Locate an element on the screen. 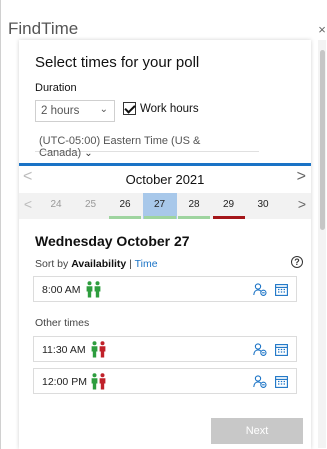 The height and width of the screenshot is (449, 327). month-next-button: > is located at coordinates (301, 177).